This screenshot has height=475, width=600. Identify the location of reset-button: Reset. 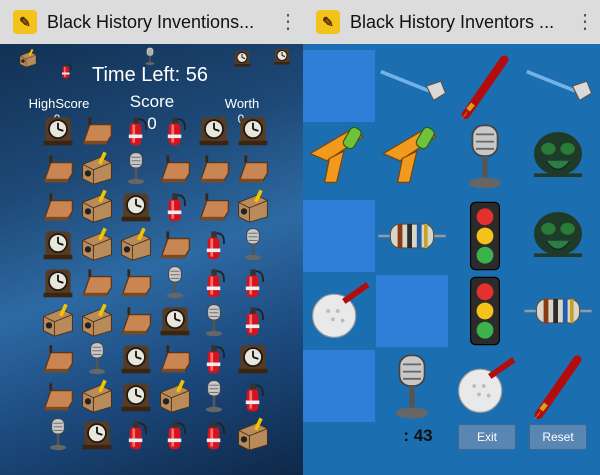
(558, 437).